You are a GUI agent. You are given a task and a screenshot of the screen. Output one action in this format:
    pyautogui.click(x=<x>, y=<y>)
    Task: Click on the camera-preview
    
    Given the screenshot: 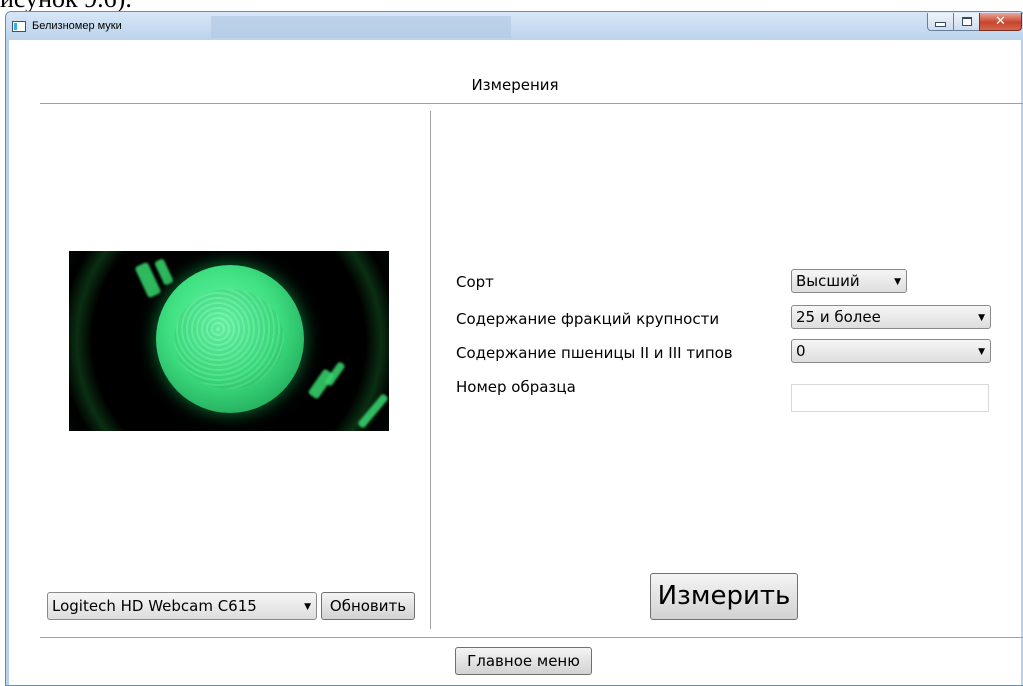 What is the action you would take?
    pyautogui.click(x=229, y=341)
    